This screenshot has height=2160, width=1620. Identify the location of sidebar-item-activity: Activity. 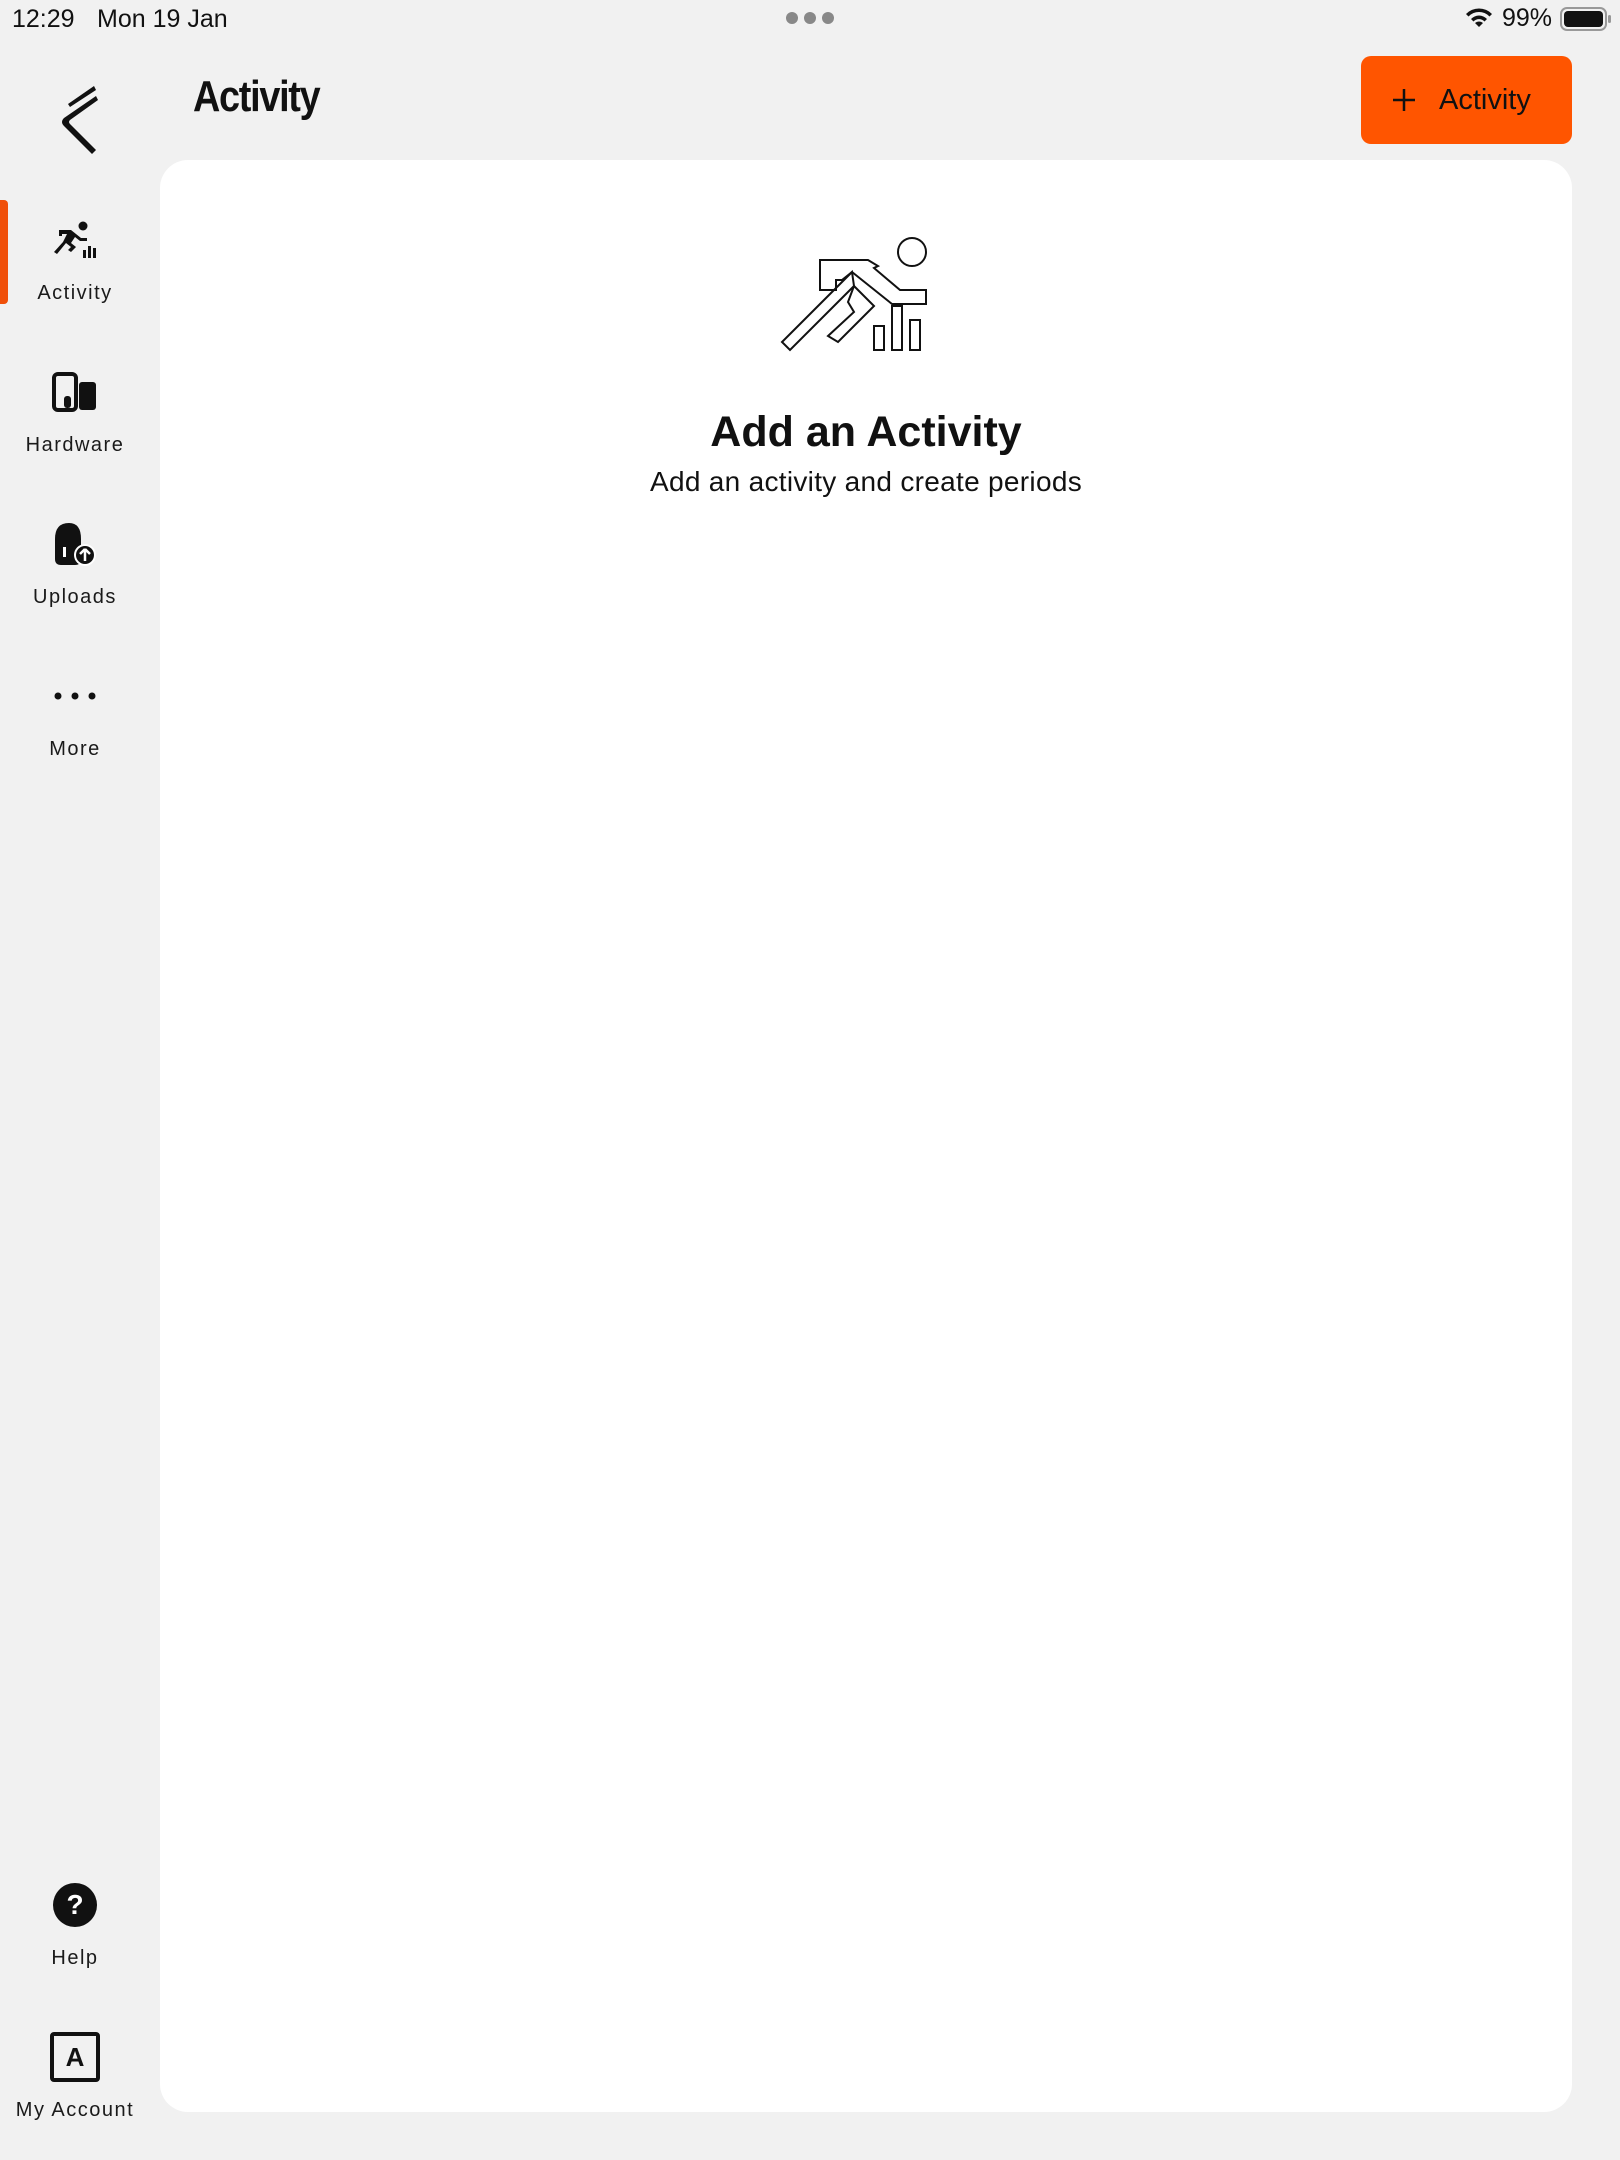
(75, 260).